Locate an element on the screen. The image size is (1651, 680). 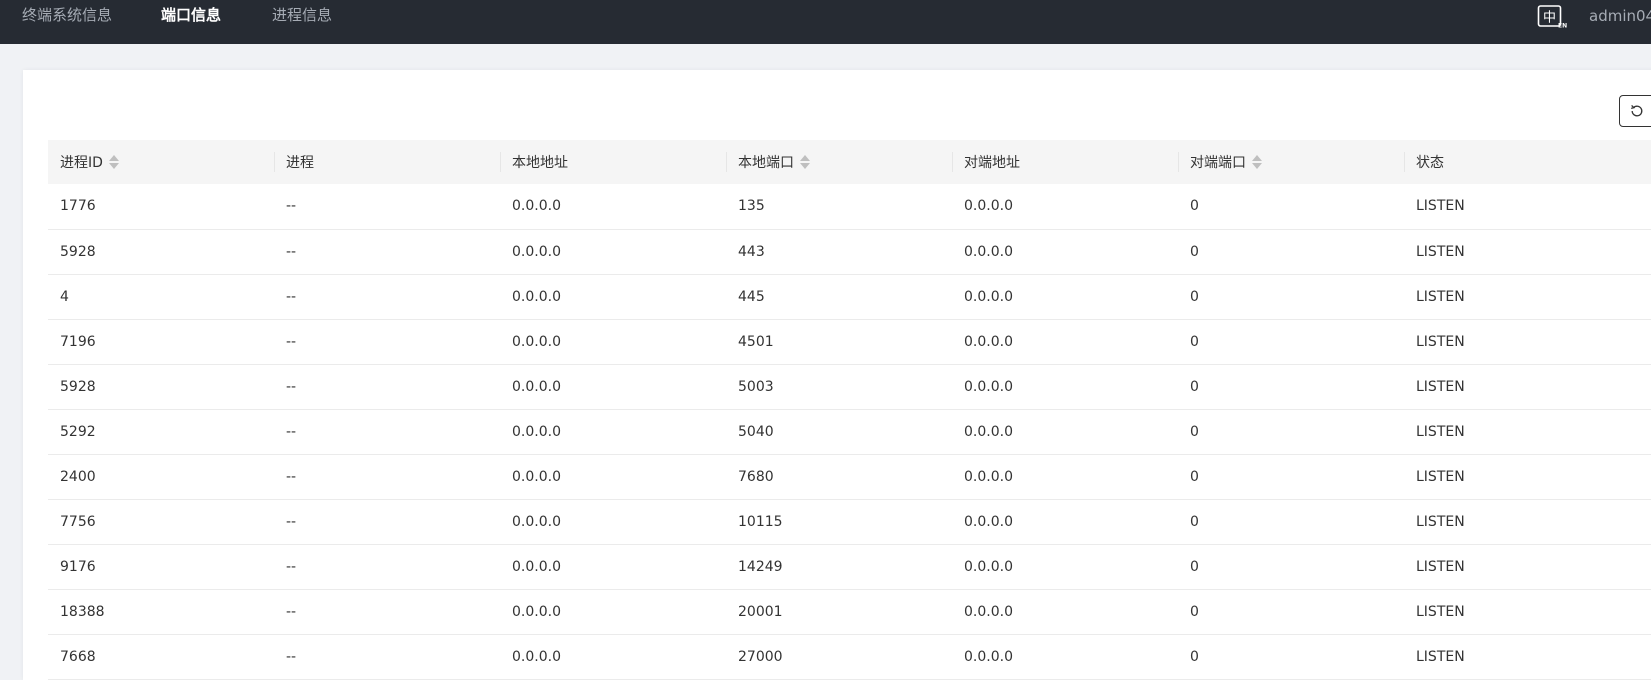
table-cell: 20001 is located at coordinates (760, 611).